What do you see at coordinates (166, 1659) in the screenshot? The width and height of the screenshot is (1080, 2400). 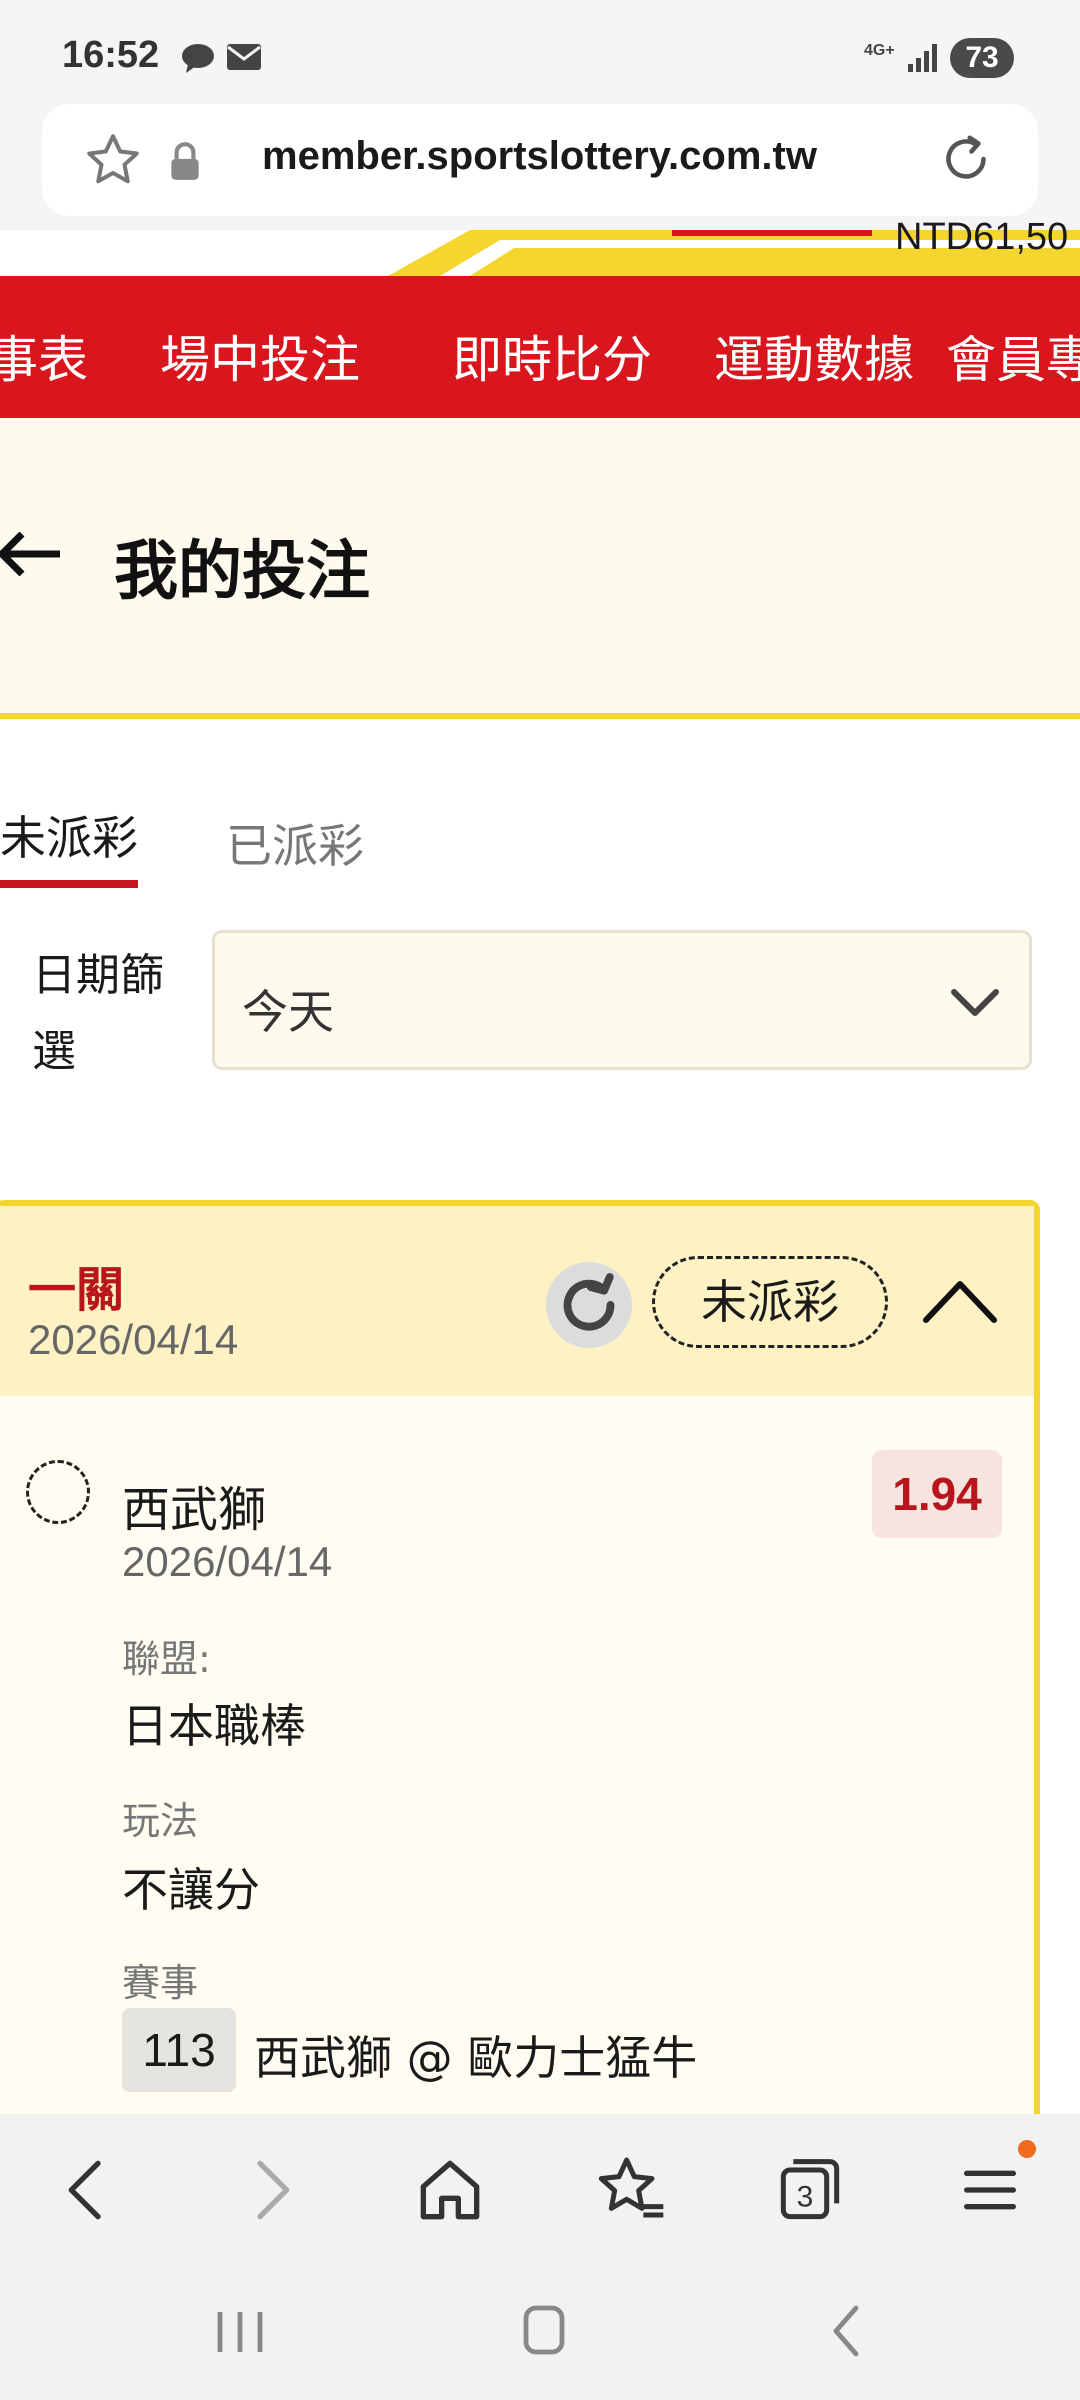 I see `league-label: 聯盟:` at bounding box center [166, 1659].